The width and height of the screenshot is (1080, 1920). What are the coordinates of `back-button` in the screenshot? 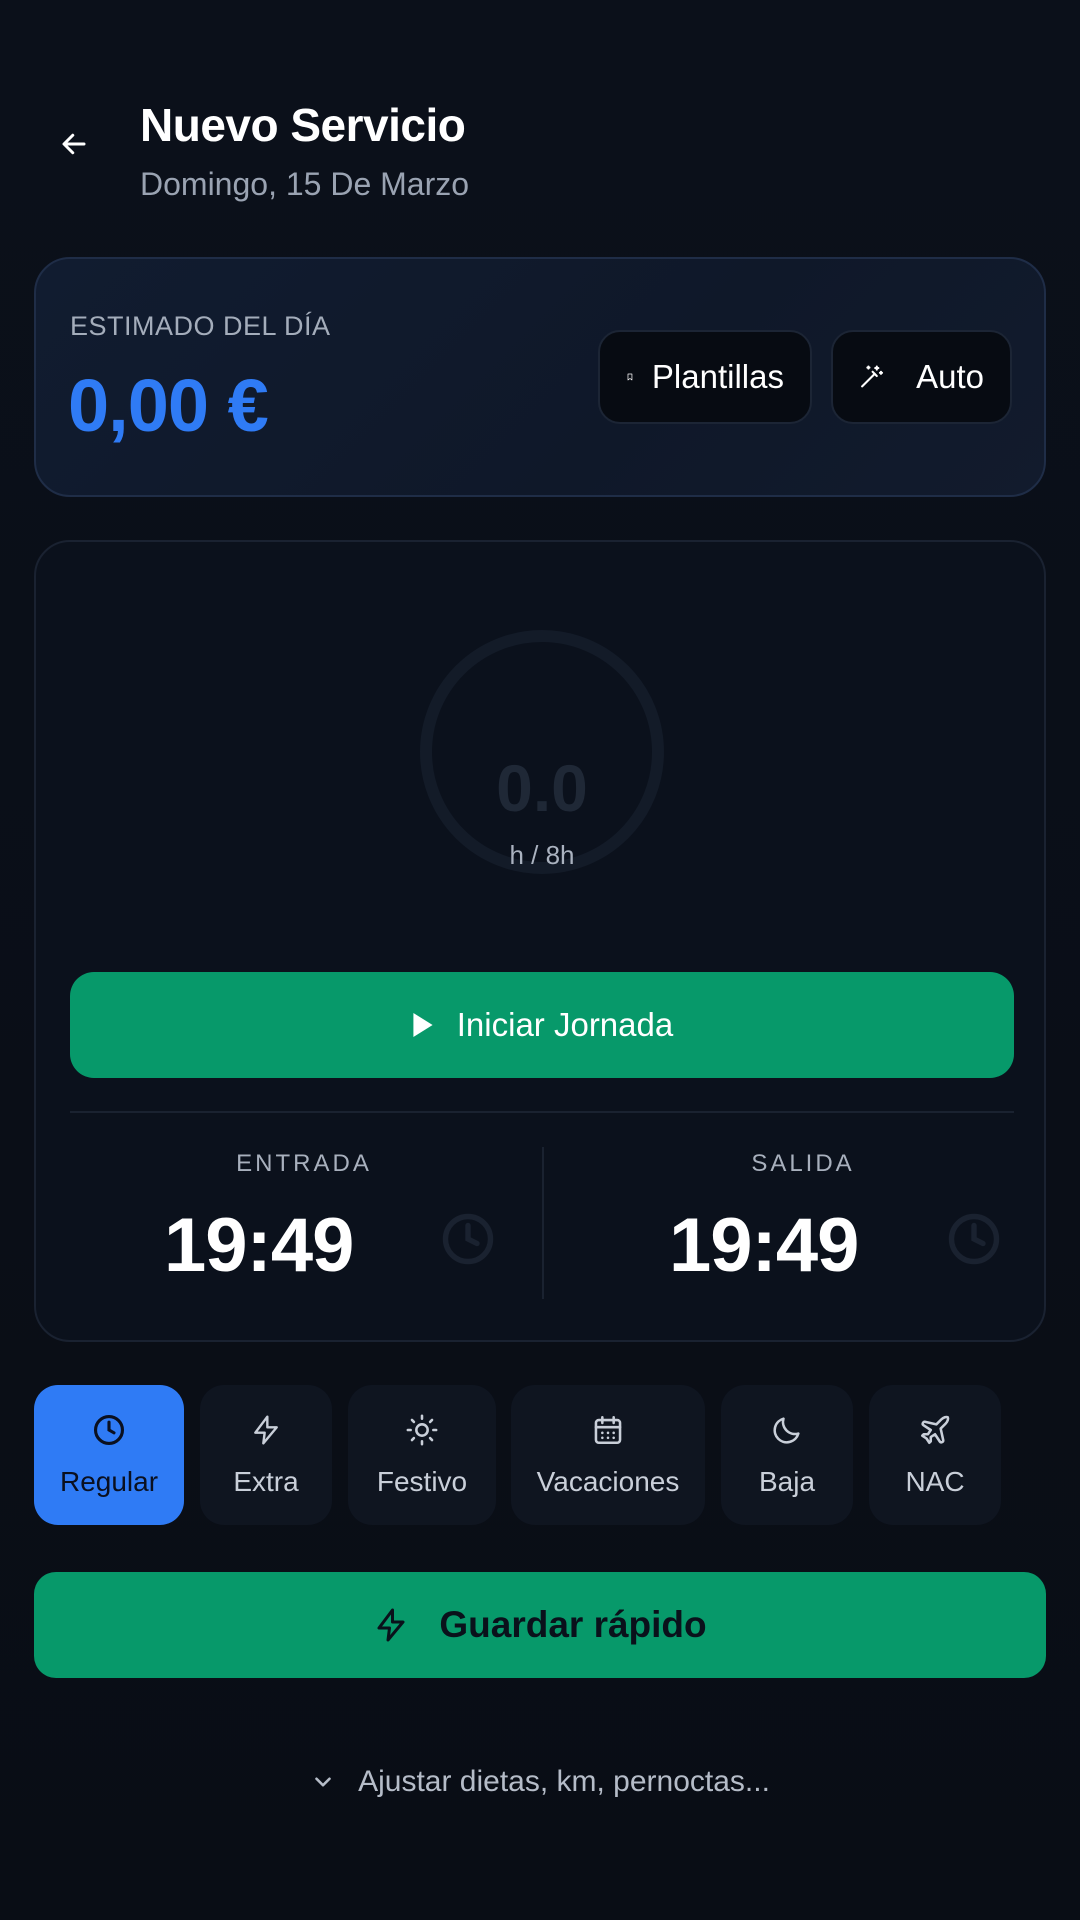 It's located at (74, 144).